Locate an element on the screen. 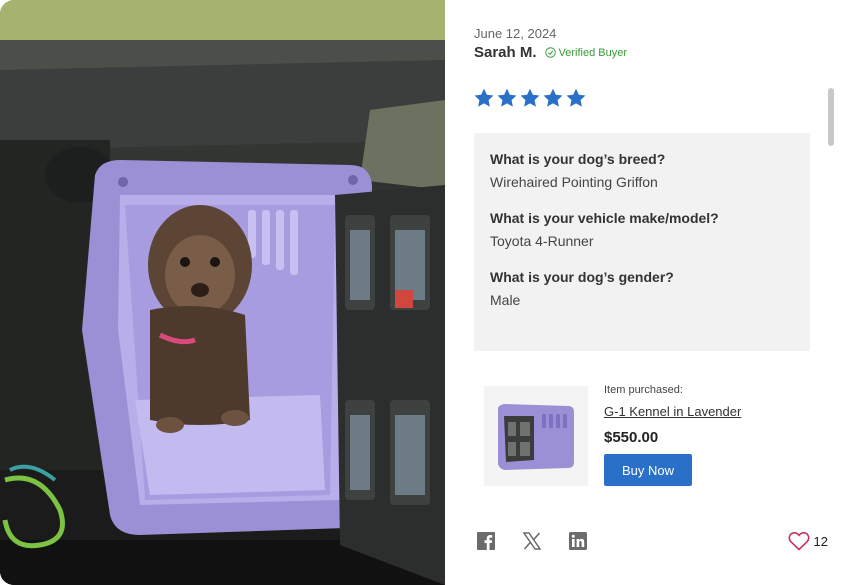  buy-now-button: Buy Now is located at coordinates (648, 470).